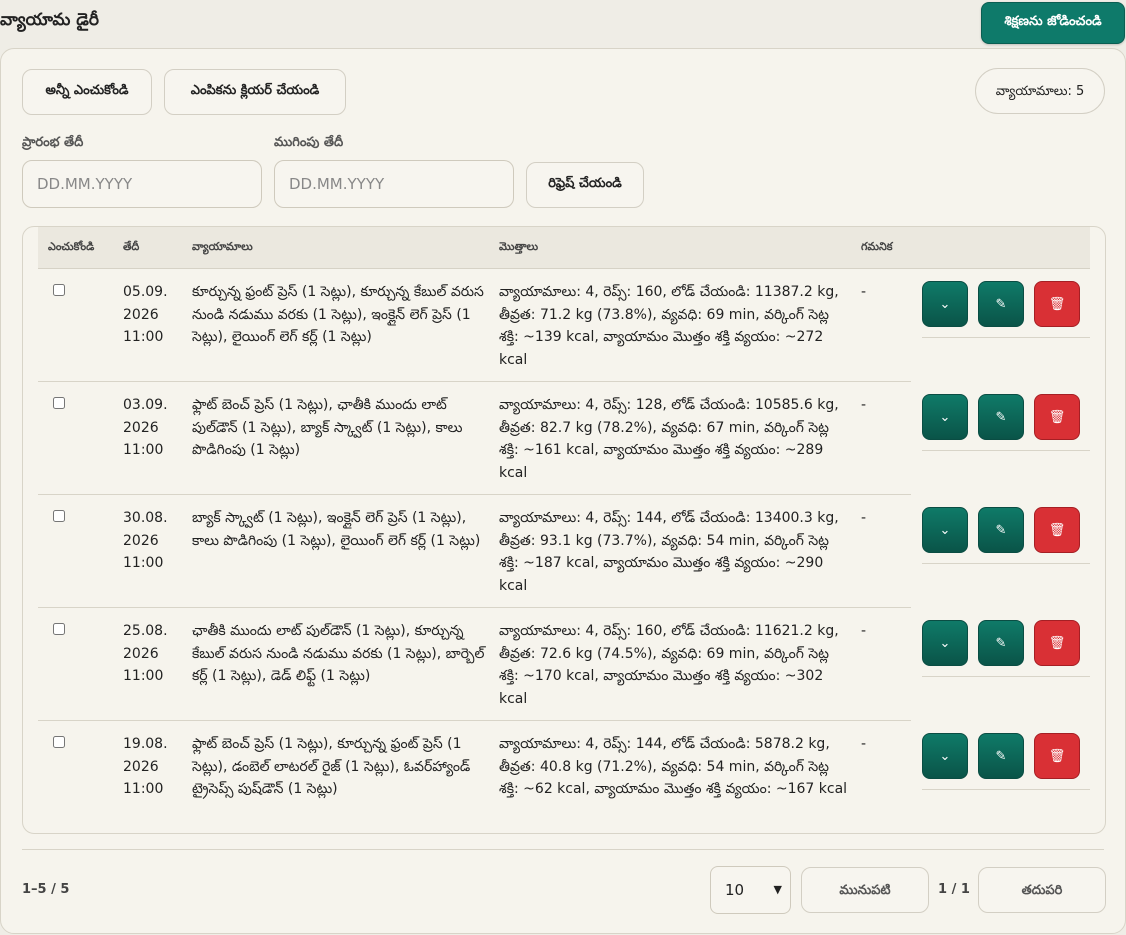 Image resolution: width=1126 pixels, height=935 pixels. What do you see at coordinates (53, 142) in the screenshot?
I see `start-date-label: ప్రారంభ తేదీ` at bounding box center [53, 142].